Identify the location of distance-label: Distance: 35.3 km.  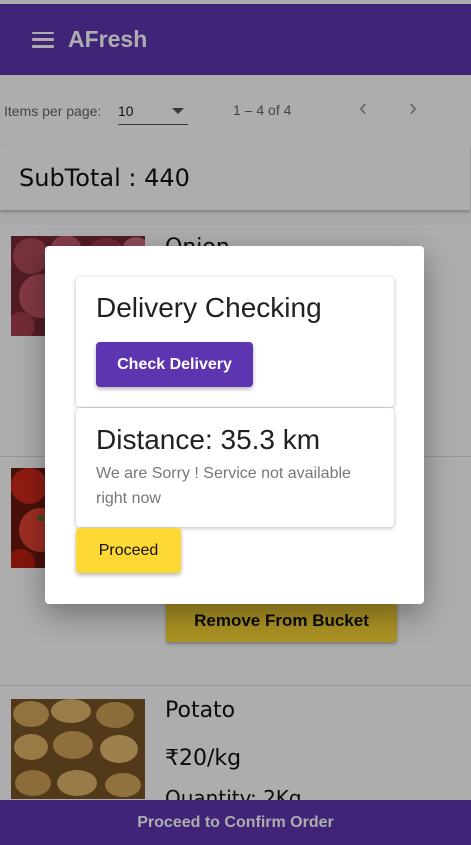
(208, 439).